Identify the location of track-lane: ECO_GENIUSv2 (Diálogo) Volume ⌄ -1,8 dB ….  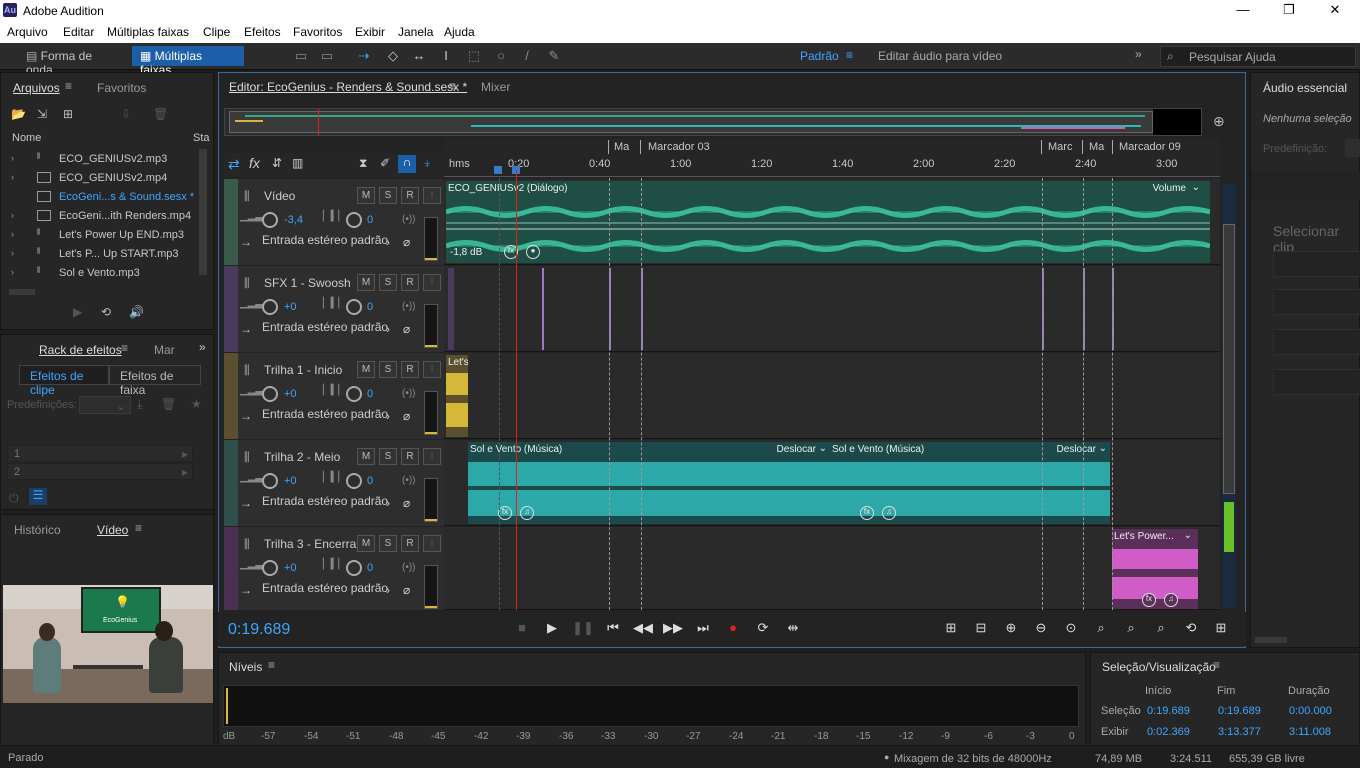
(832, 222).